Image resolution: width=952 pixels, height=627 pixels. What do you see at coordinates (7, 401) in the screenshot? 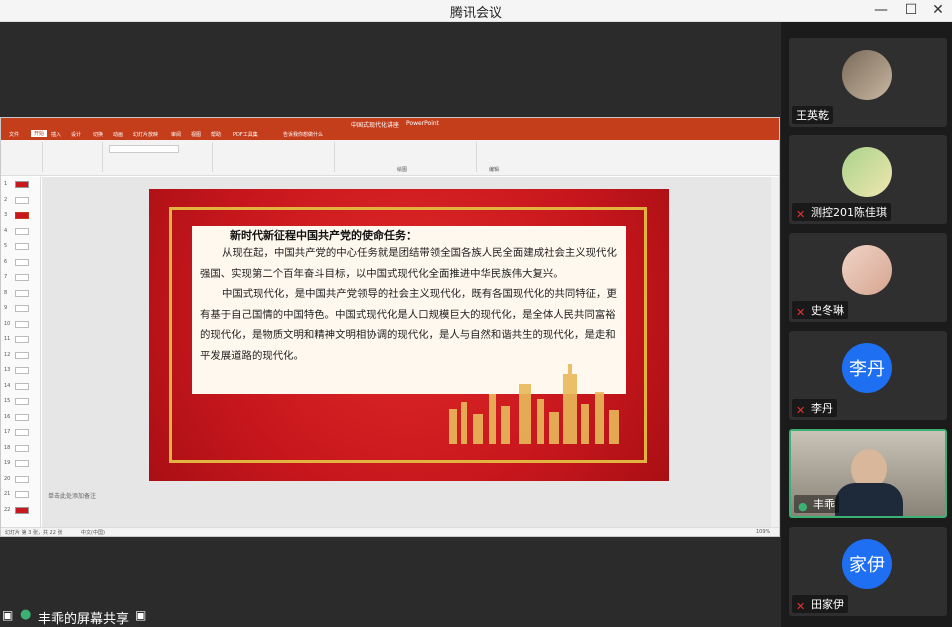
I see `thumbnail-number: 15` at bounding box center [7, 401].